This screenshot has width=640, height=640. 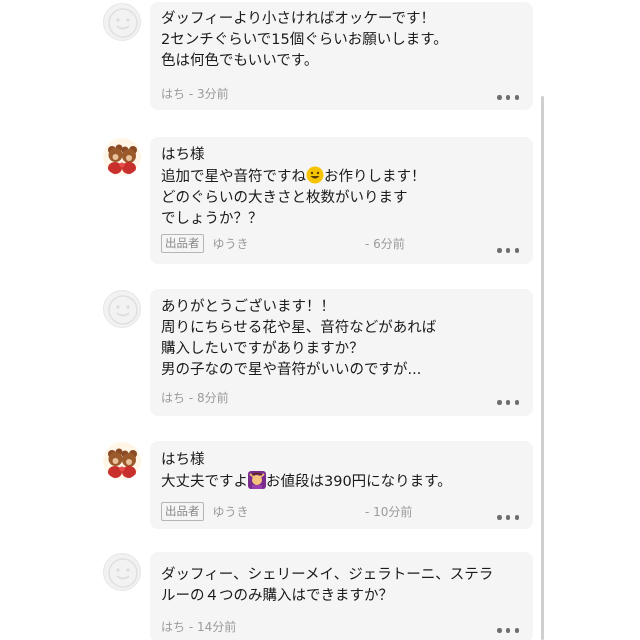 What do you see at coordinates (327, 585) in the screenshot?
I see `comment-text: ダッフィー、シェリーメイ、ジェラトーニ、ステラ ルーの４つのみ購入はできますか？` at bounding box center [327, 585].